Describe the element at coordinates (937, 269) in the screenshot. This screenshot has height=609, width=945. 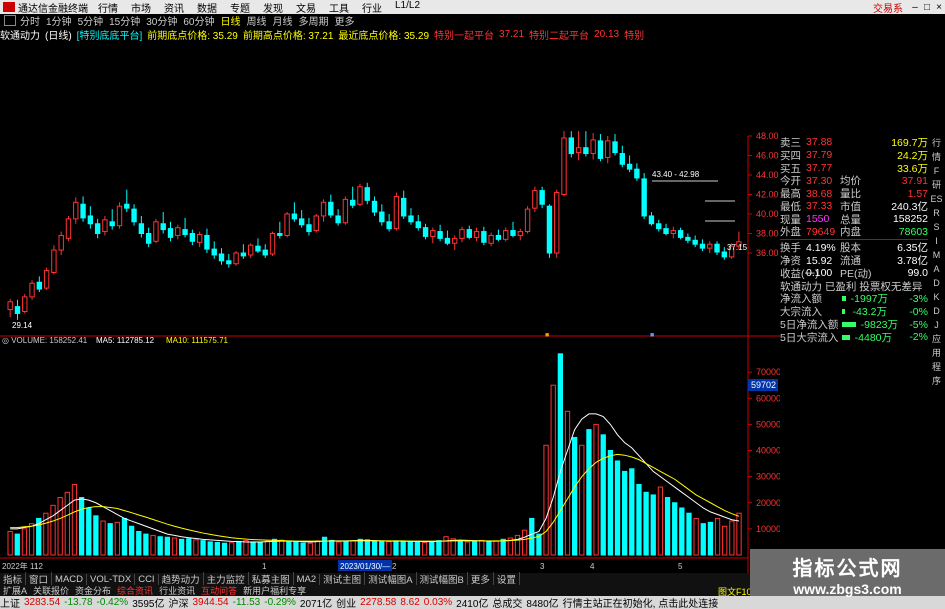
I see `side-tab: A` at that location.